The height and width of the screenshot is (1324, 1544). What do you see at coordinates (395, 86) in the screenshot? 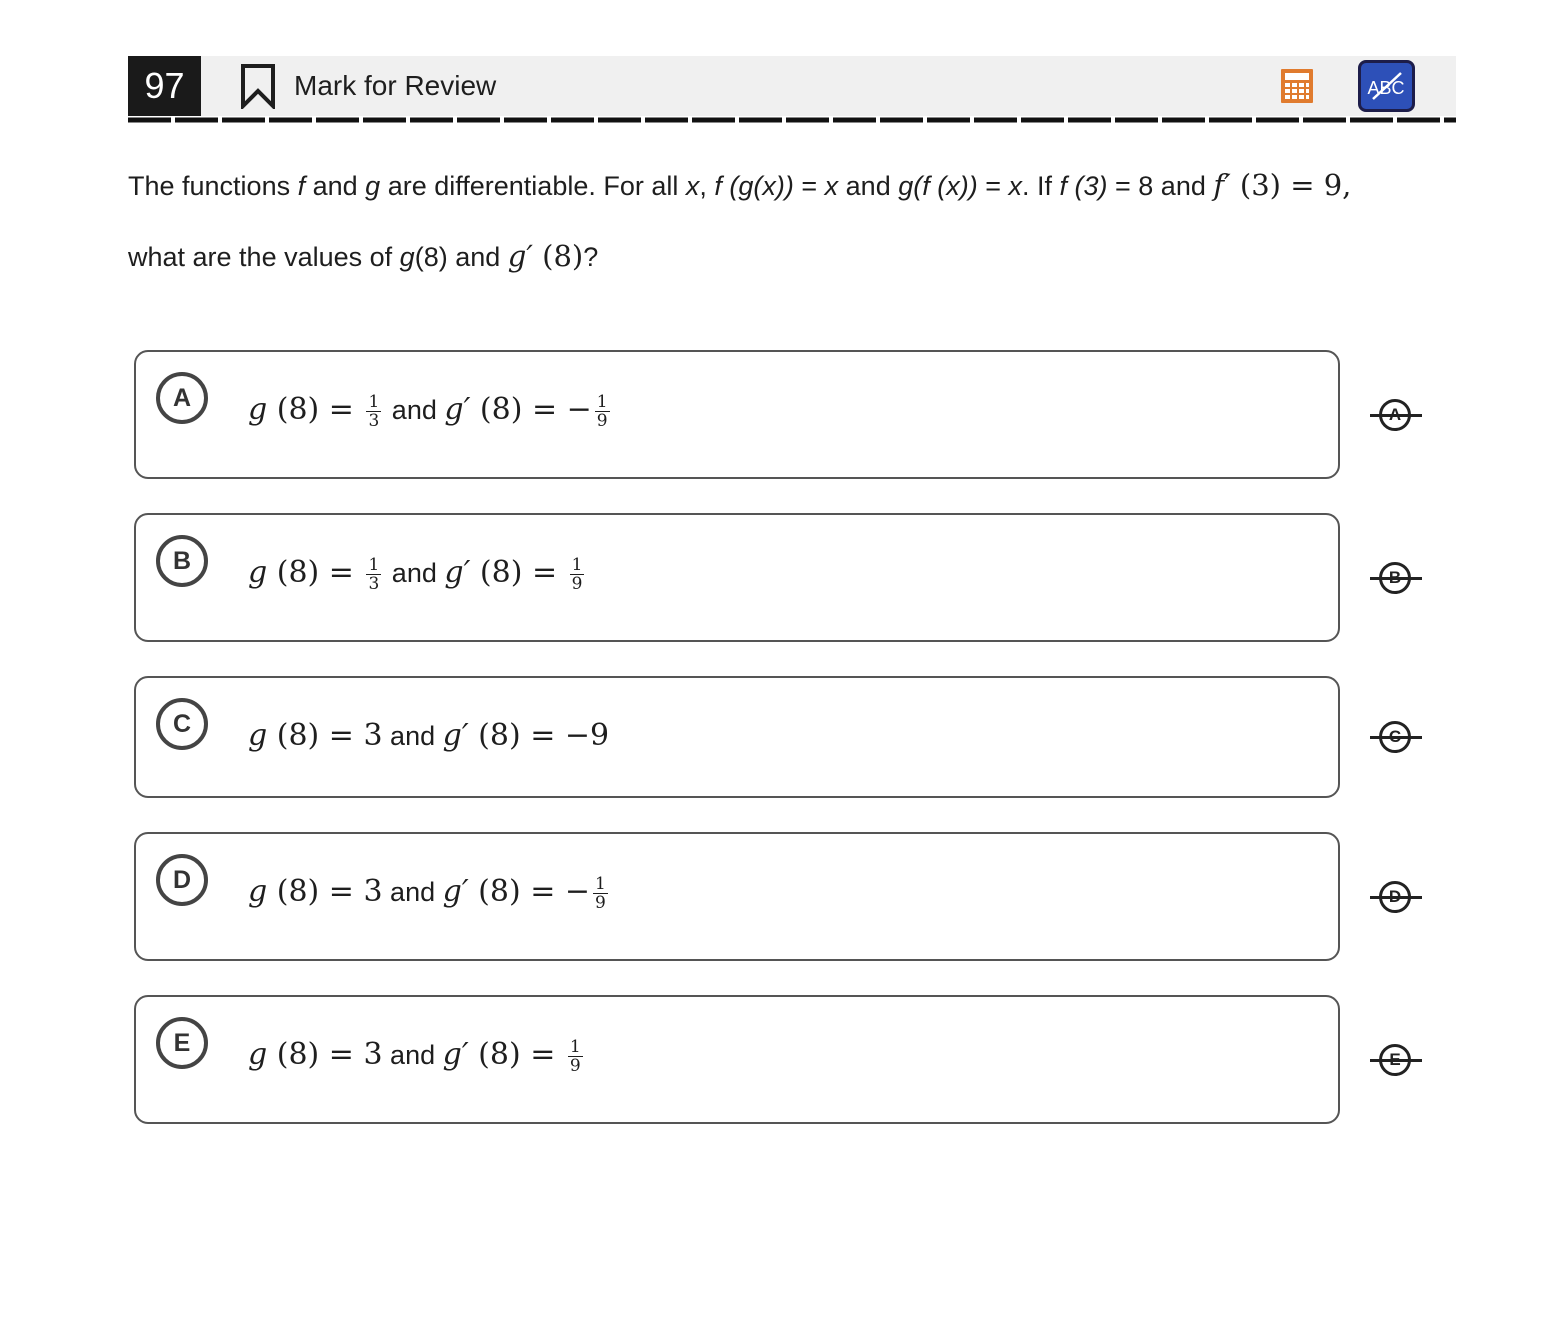
I see `mark-for-review-label: Mark for Review` at bounding box center [395, 86].